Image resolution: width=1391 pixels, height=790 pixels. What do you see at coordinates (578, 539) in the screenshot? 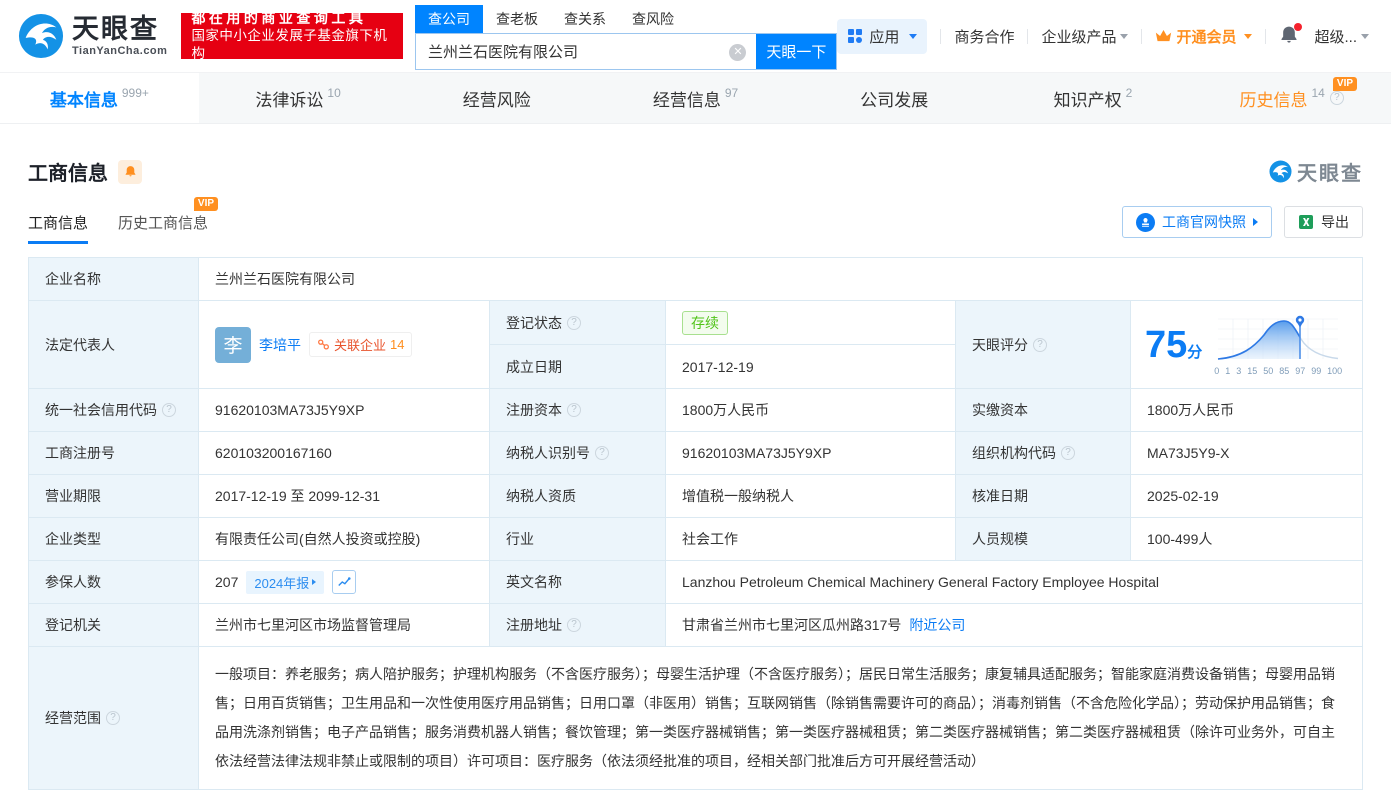
I see `industry-label: 行业` at bounding box center [578, 539].